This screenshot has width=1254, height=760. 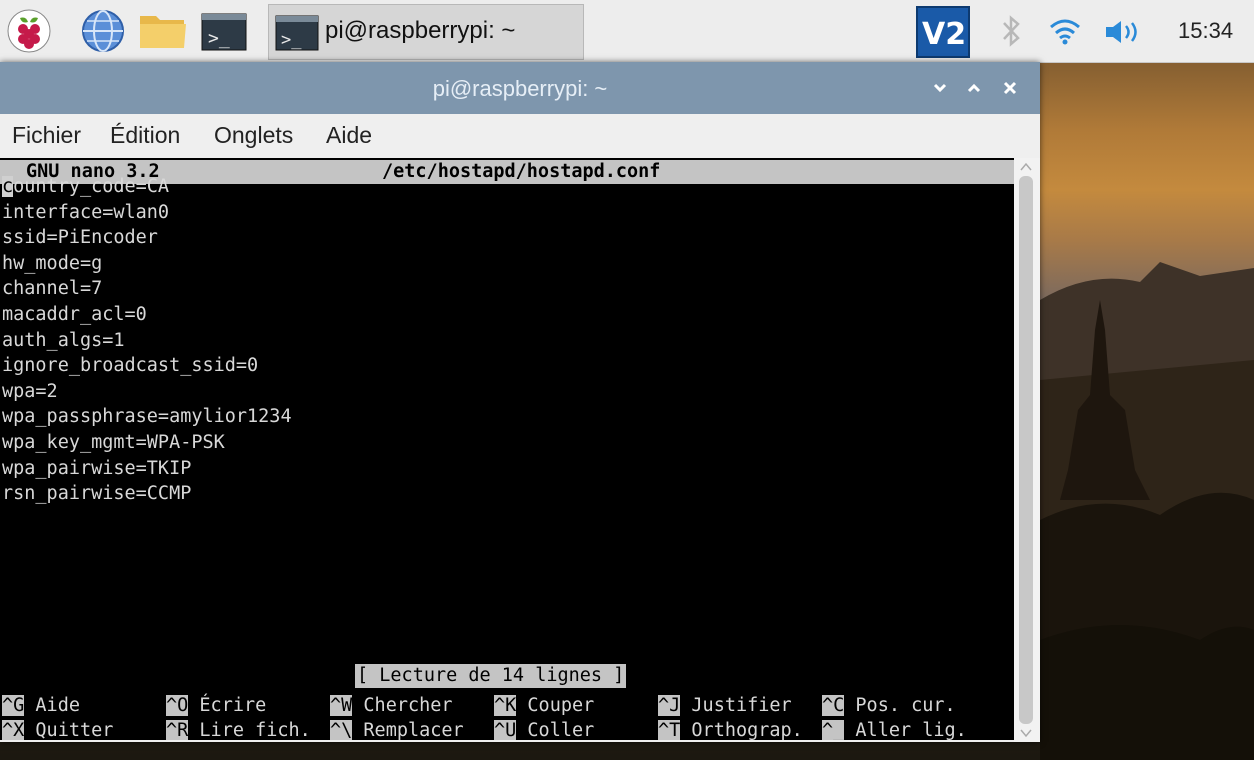 I want to click on shortcut-key: ^_, so click(x=833, y=730).